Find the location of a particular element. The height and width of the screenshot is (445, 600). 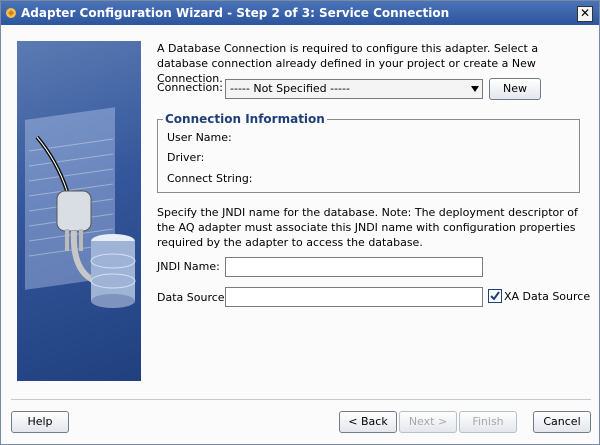

database-plug-icon is located at coordinates (80, 207).